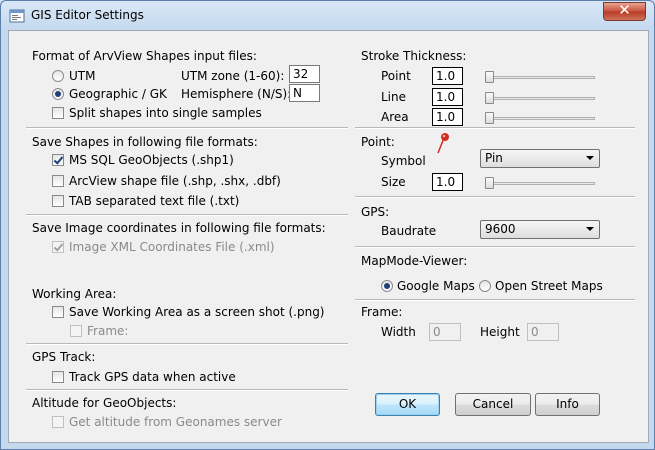 The height and width of the screenshot is (450, 655). Describe the element at coordinates (107, 331) in the screenshot. I see `frame-checkbox-label: Frame:` at that location.